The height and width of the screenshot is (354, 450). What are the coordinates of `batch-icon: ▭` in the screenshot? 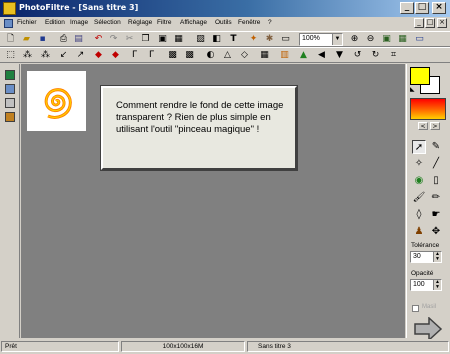 It's located at (285, 39).